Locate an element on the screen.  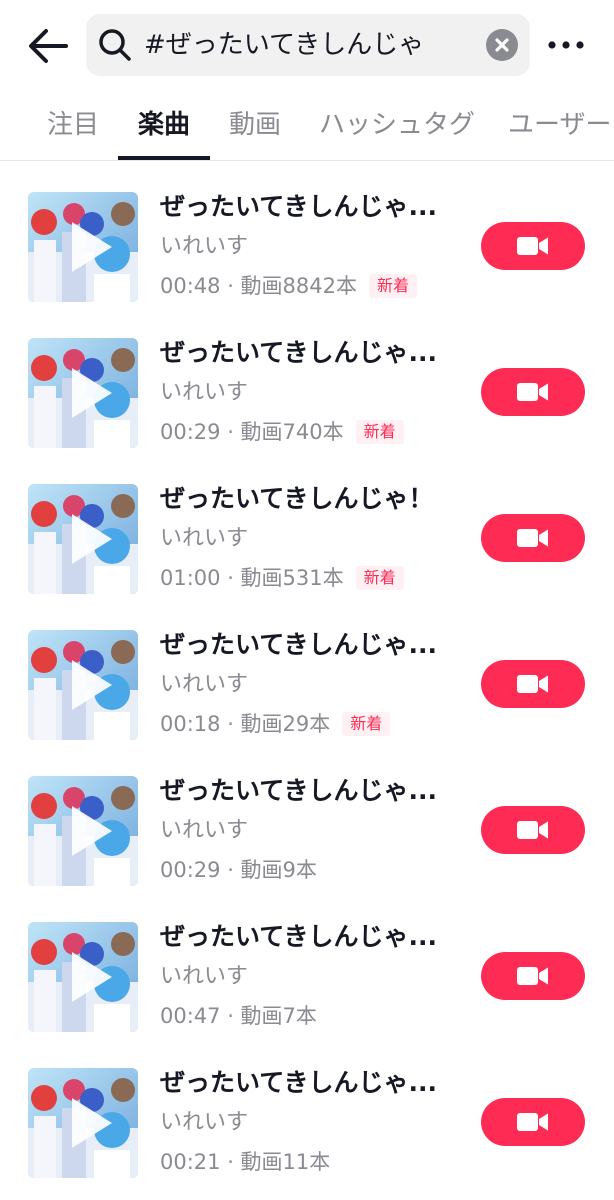
sound-meta-line: 00:29 · 動画9本 is located at coordinates (238, 870).